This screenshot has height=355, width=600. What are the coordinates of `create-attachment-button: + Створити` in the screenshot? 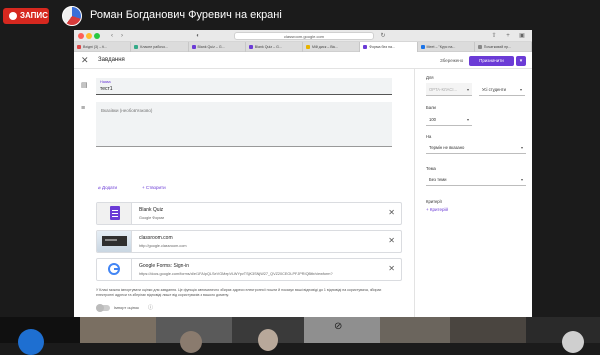 It's located at (154, 187).